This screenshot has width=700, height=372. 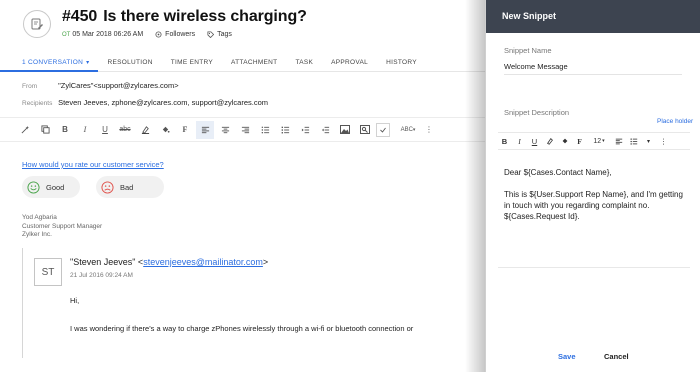 What do you see at coordinates (107, 262) in the screenshot?
I see `quoted-from-name: "Steven Jeeves" <` at bounding box center [107, 262].